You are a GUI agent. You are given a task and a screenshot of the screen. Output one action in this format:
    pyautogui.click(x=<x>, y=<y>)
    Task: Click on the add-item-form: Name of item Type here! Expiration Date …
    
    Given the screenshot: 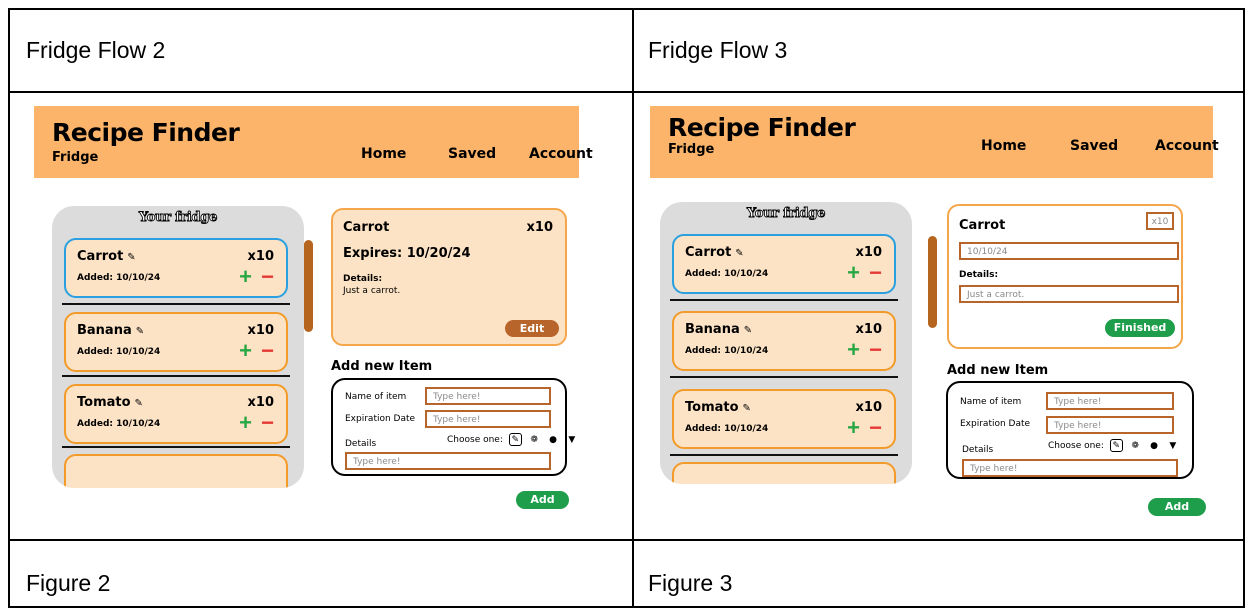 What is the action you would take?
    pyautogui.click(x=1070, y=430)
    